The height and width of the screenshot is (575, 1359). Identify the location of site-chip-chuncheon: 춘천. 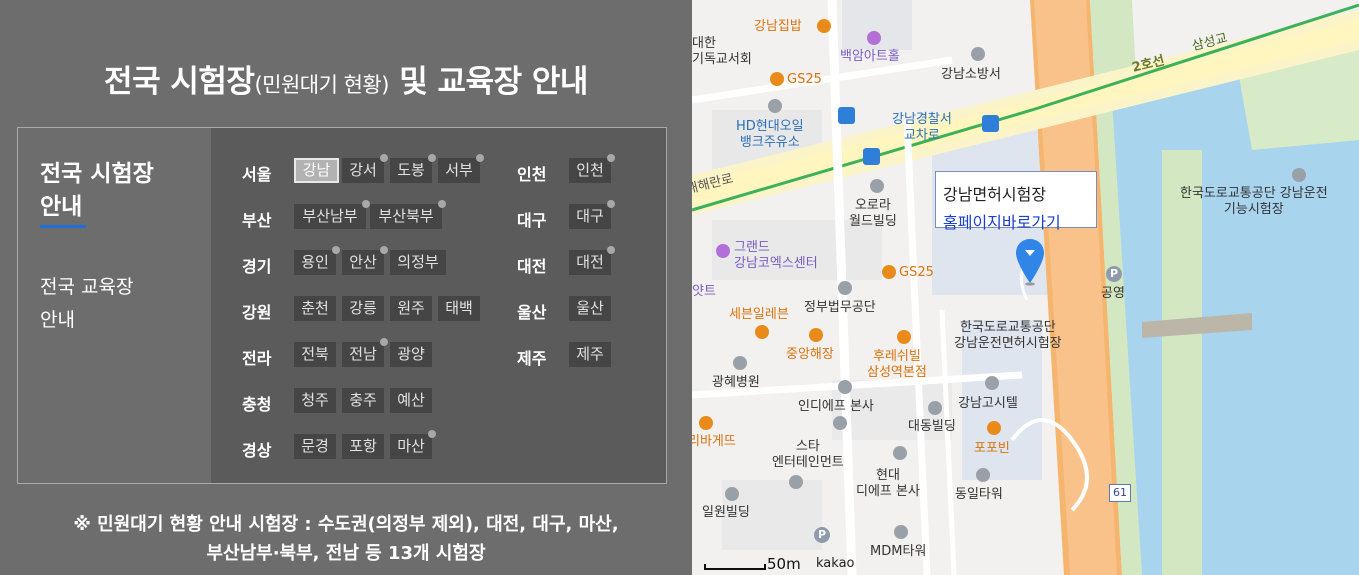
(315, 308).